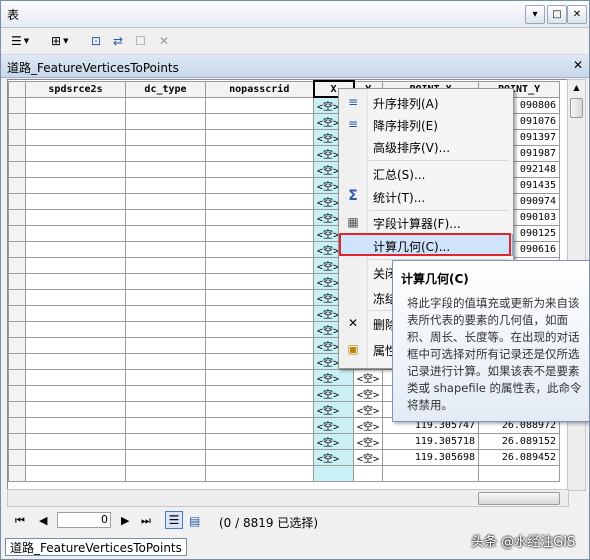 This screenshot has width=590, height=560. What do you see at coordinates (426, 124) in the screenshot?
I see `menu-item-sort-descending: ≡ 降序排列(E)` at bounding box center [426, 124].